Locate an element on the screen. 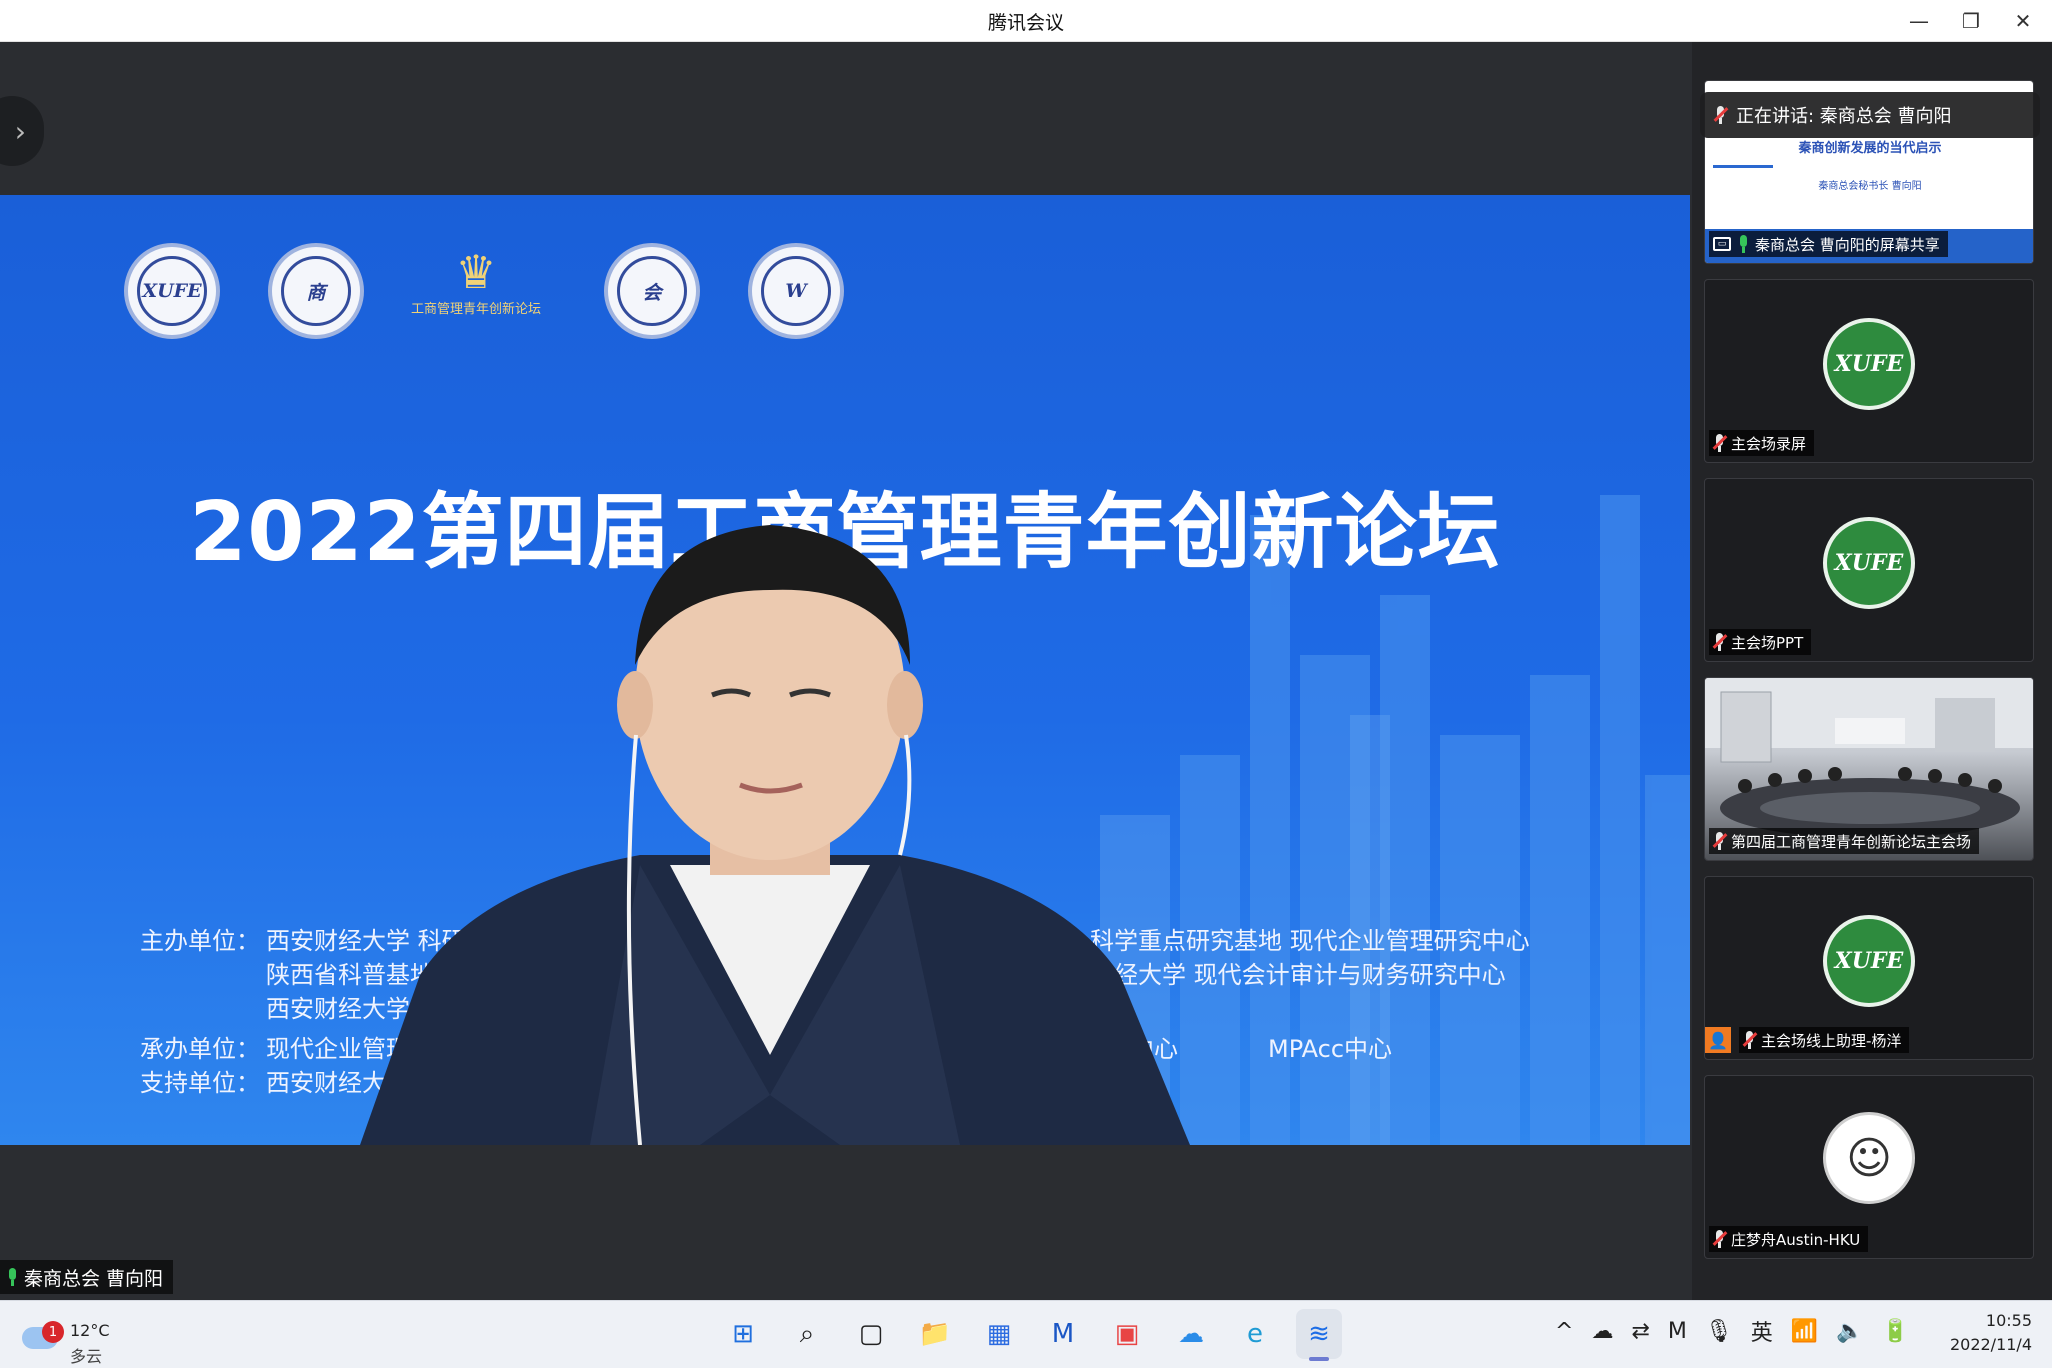  battery-icon: 🔋 is located at coordinates (1895, 1331).